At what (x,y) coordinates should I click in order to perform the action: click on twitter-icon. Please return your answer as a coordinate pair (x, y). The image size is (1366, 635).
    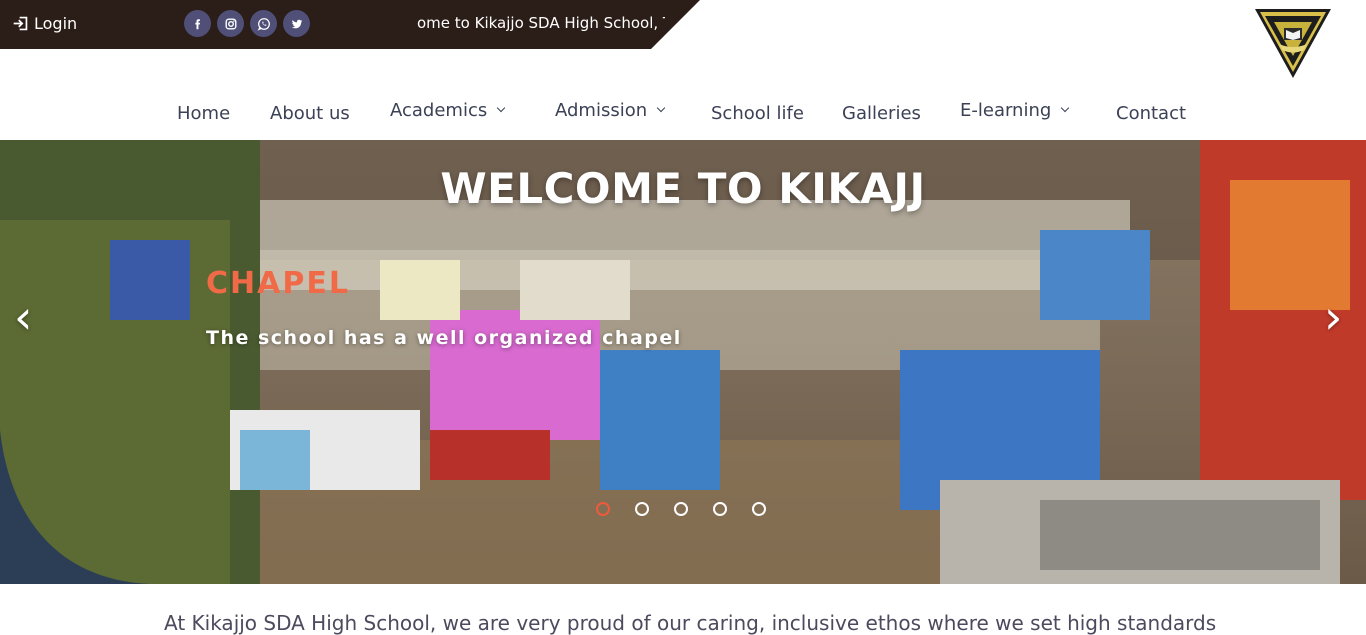
    Looking at the image, I should click on (296, 23).